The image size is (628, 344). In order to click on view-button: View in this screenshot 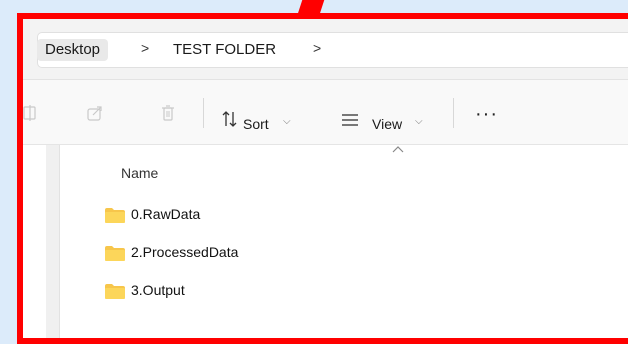, I will do `click(387, 124)`.